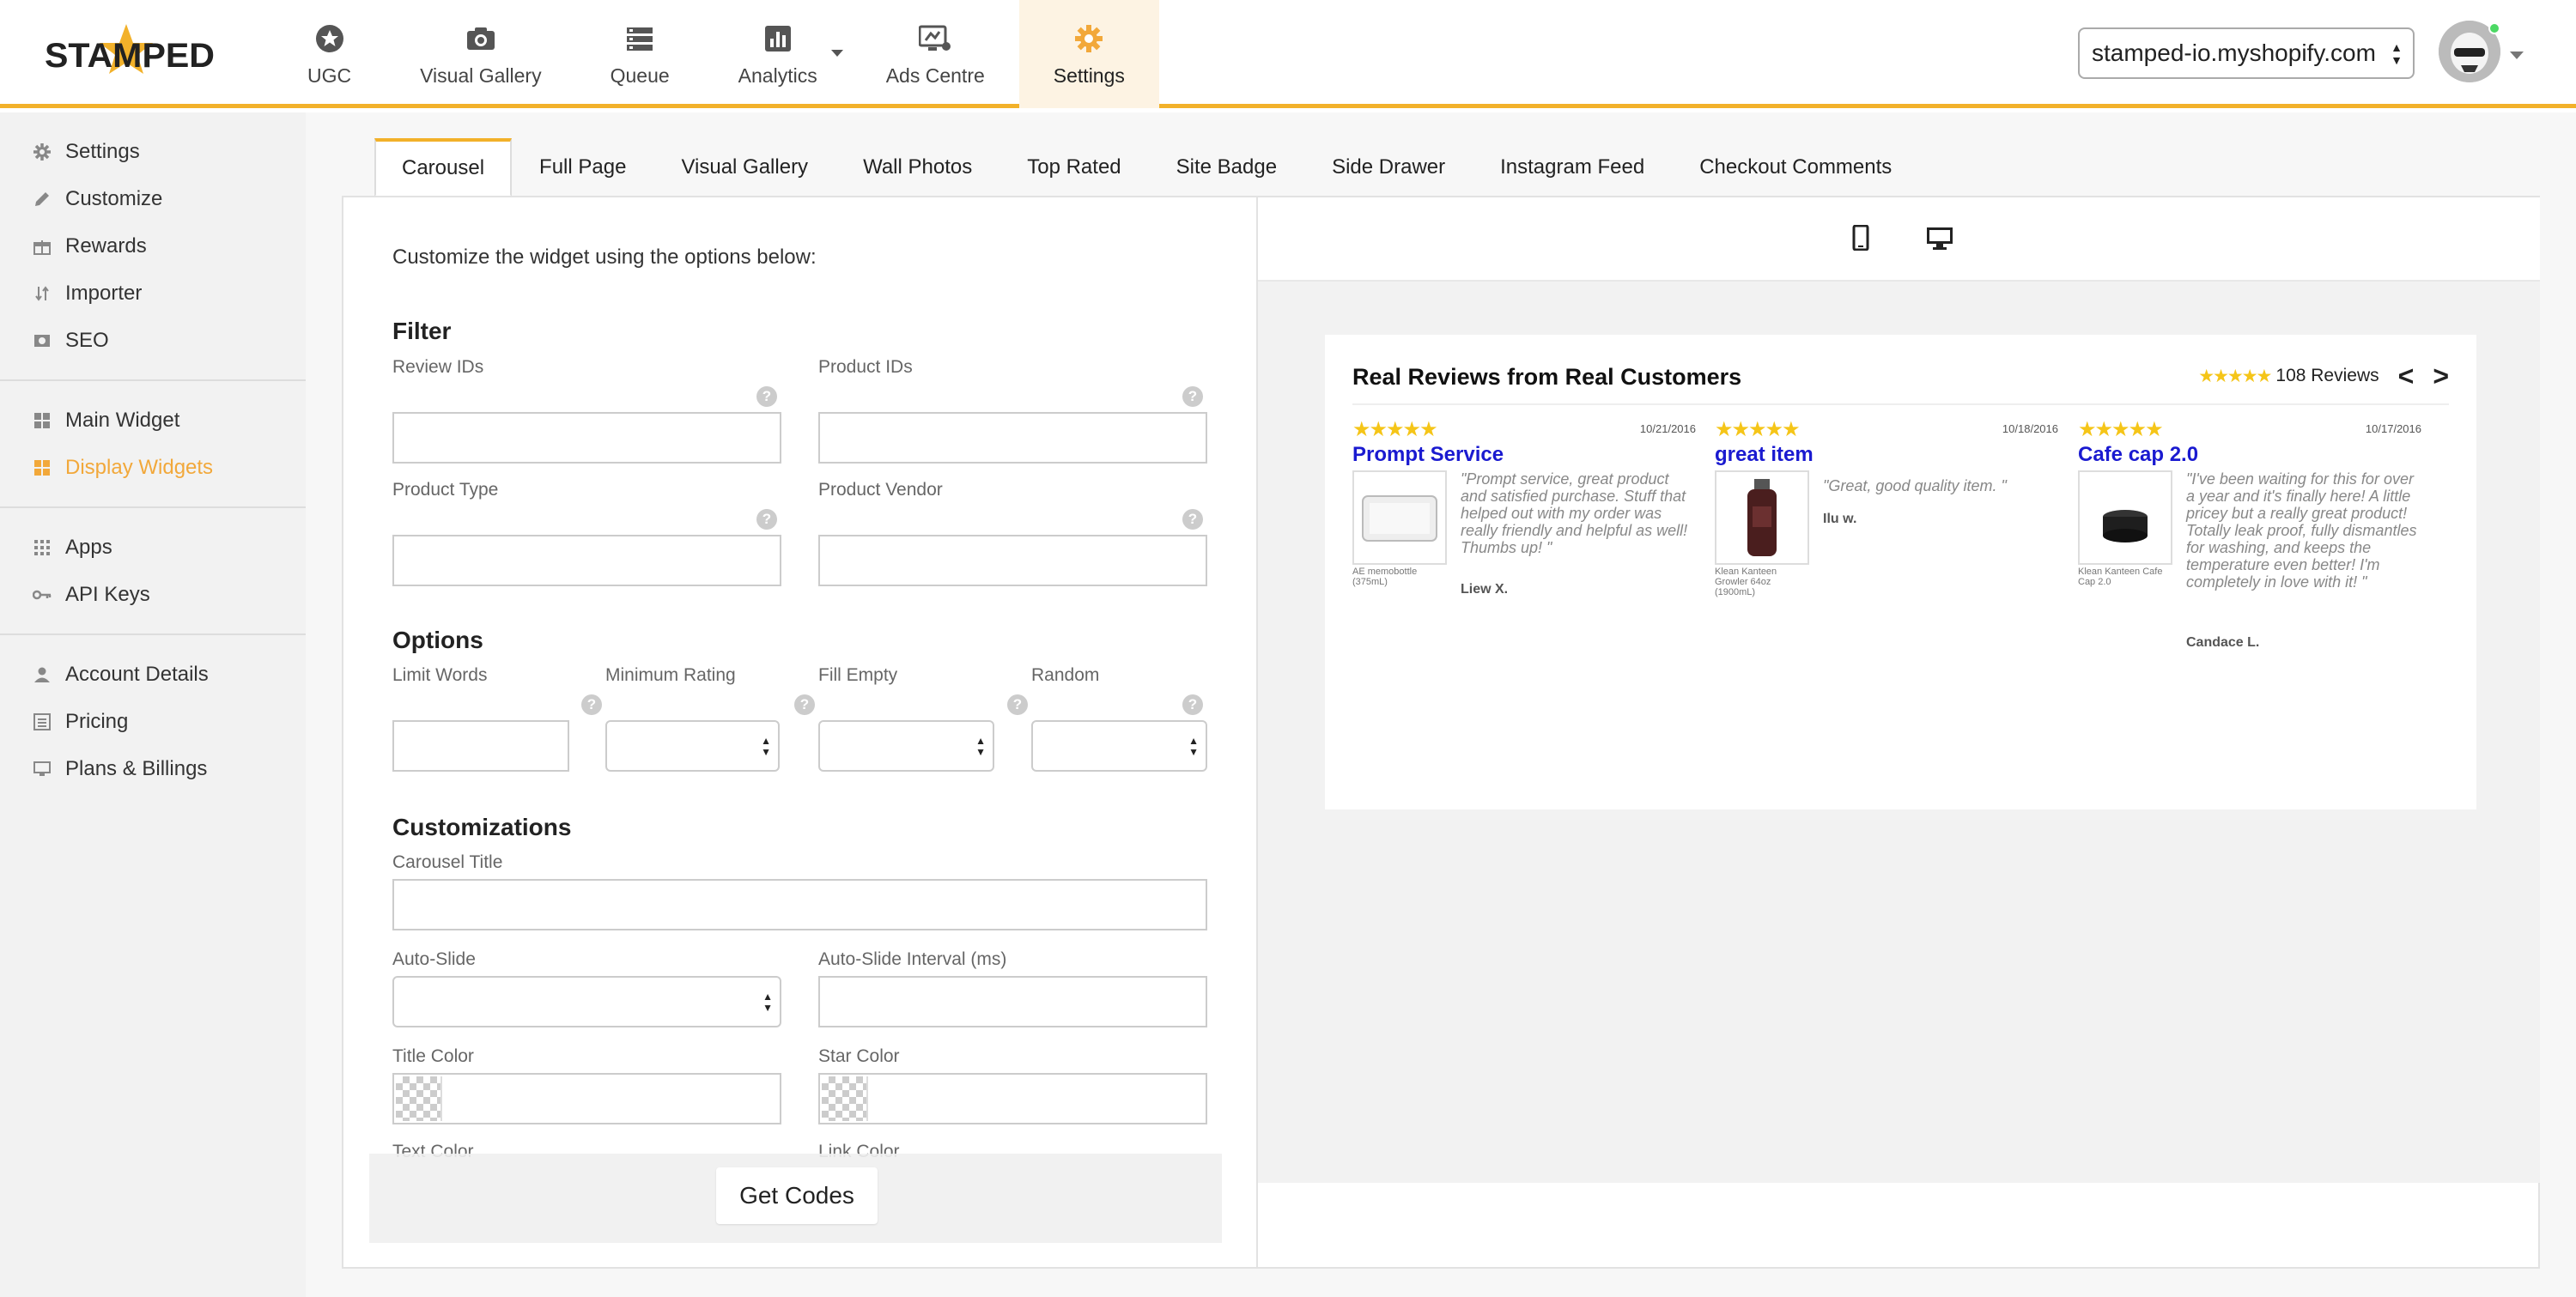  What do you see at coordinates (481, 746) in the screenshot?
I see `limit-words-input` at bounding box center [481, 746].